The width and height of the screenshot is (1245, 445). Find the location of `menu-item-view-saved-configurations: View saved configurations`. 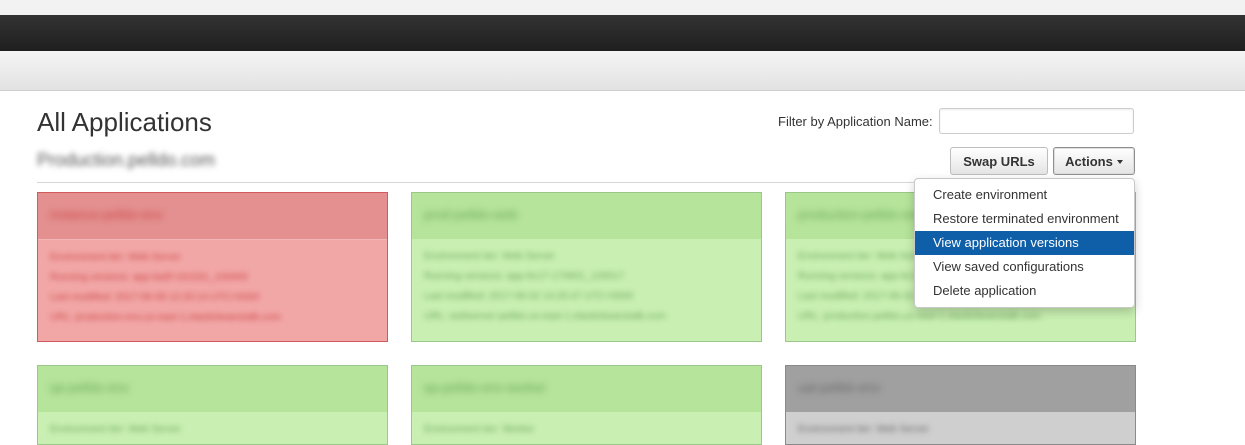

menu-item-view-saved-configurations: View saved configurations is located at coordinates (1024, 267).